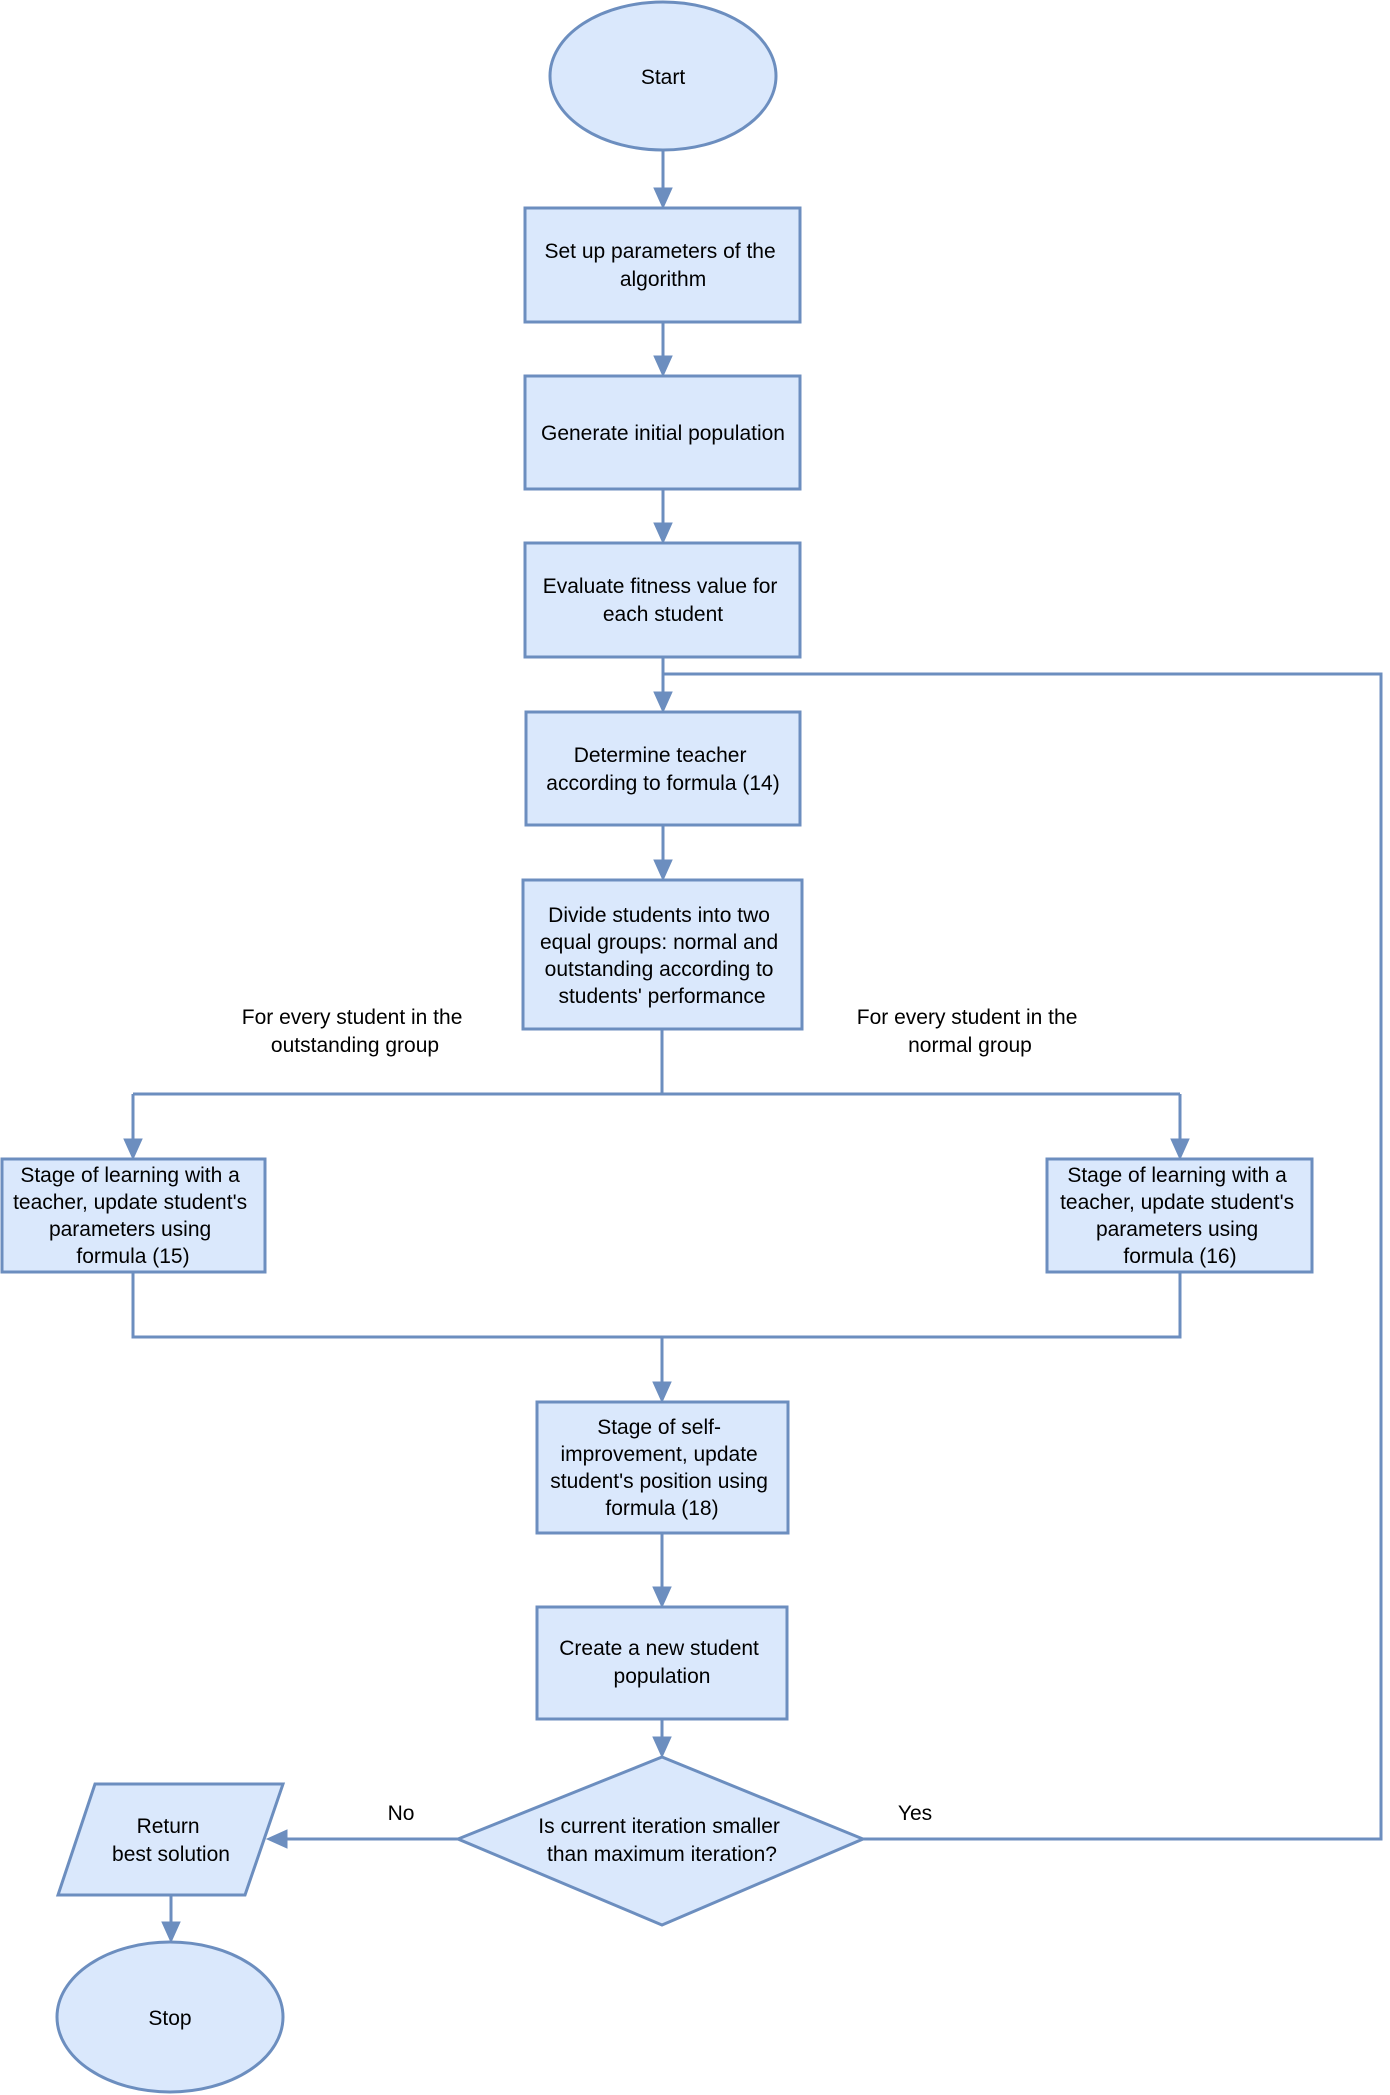 The width and height of the screenshot is (1390, 2095). I want to click on edge-label-line: normal group, so click(970, 1045).